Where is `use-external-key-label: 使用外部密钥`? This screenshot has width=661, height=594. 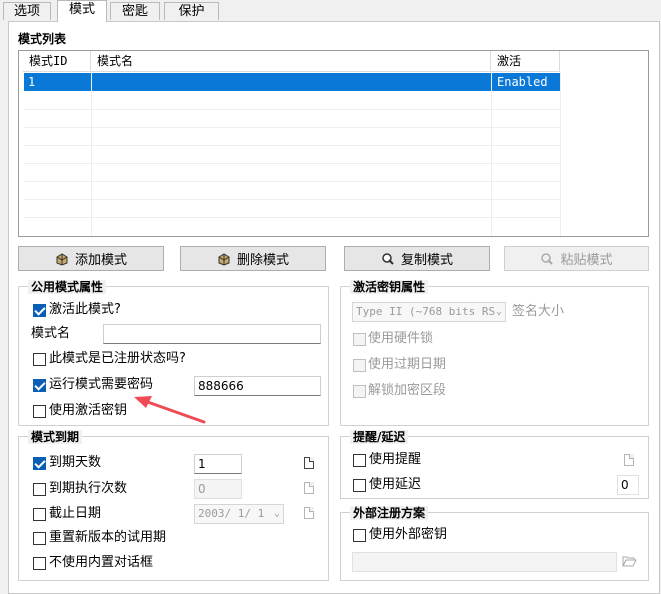
use-external-key-label: 使用外部密钥 is located at coordinates (408, 534).